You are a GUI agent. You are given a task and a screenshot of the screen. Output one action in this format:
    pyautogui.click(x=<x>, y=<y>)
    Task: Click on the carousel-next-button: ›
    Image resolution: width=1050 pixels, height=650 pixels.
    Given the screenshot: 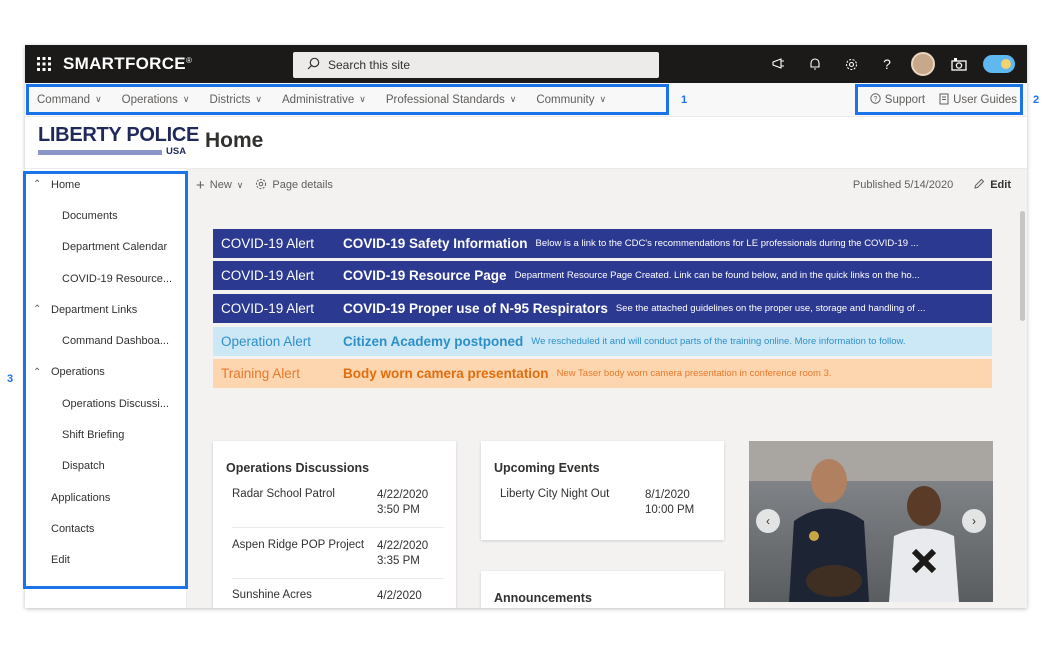 What is the action you would take?
    pyautogui.click(x=974, y=521)
    